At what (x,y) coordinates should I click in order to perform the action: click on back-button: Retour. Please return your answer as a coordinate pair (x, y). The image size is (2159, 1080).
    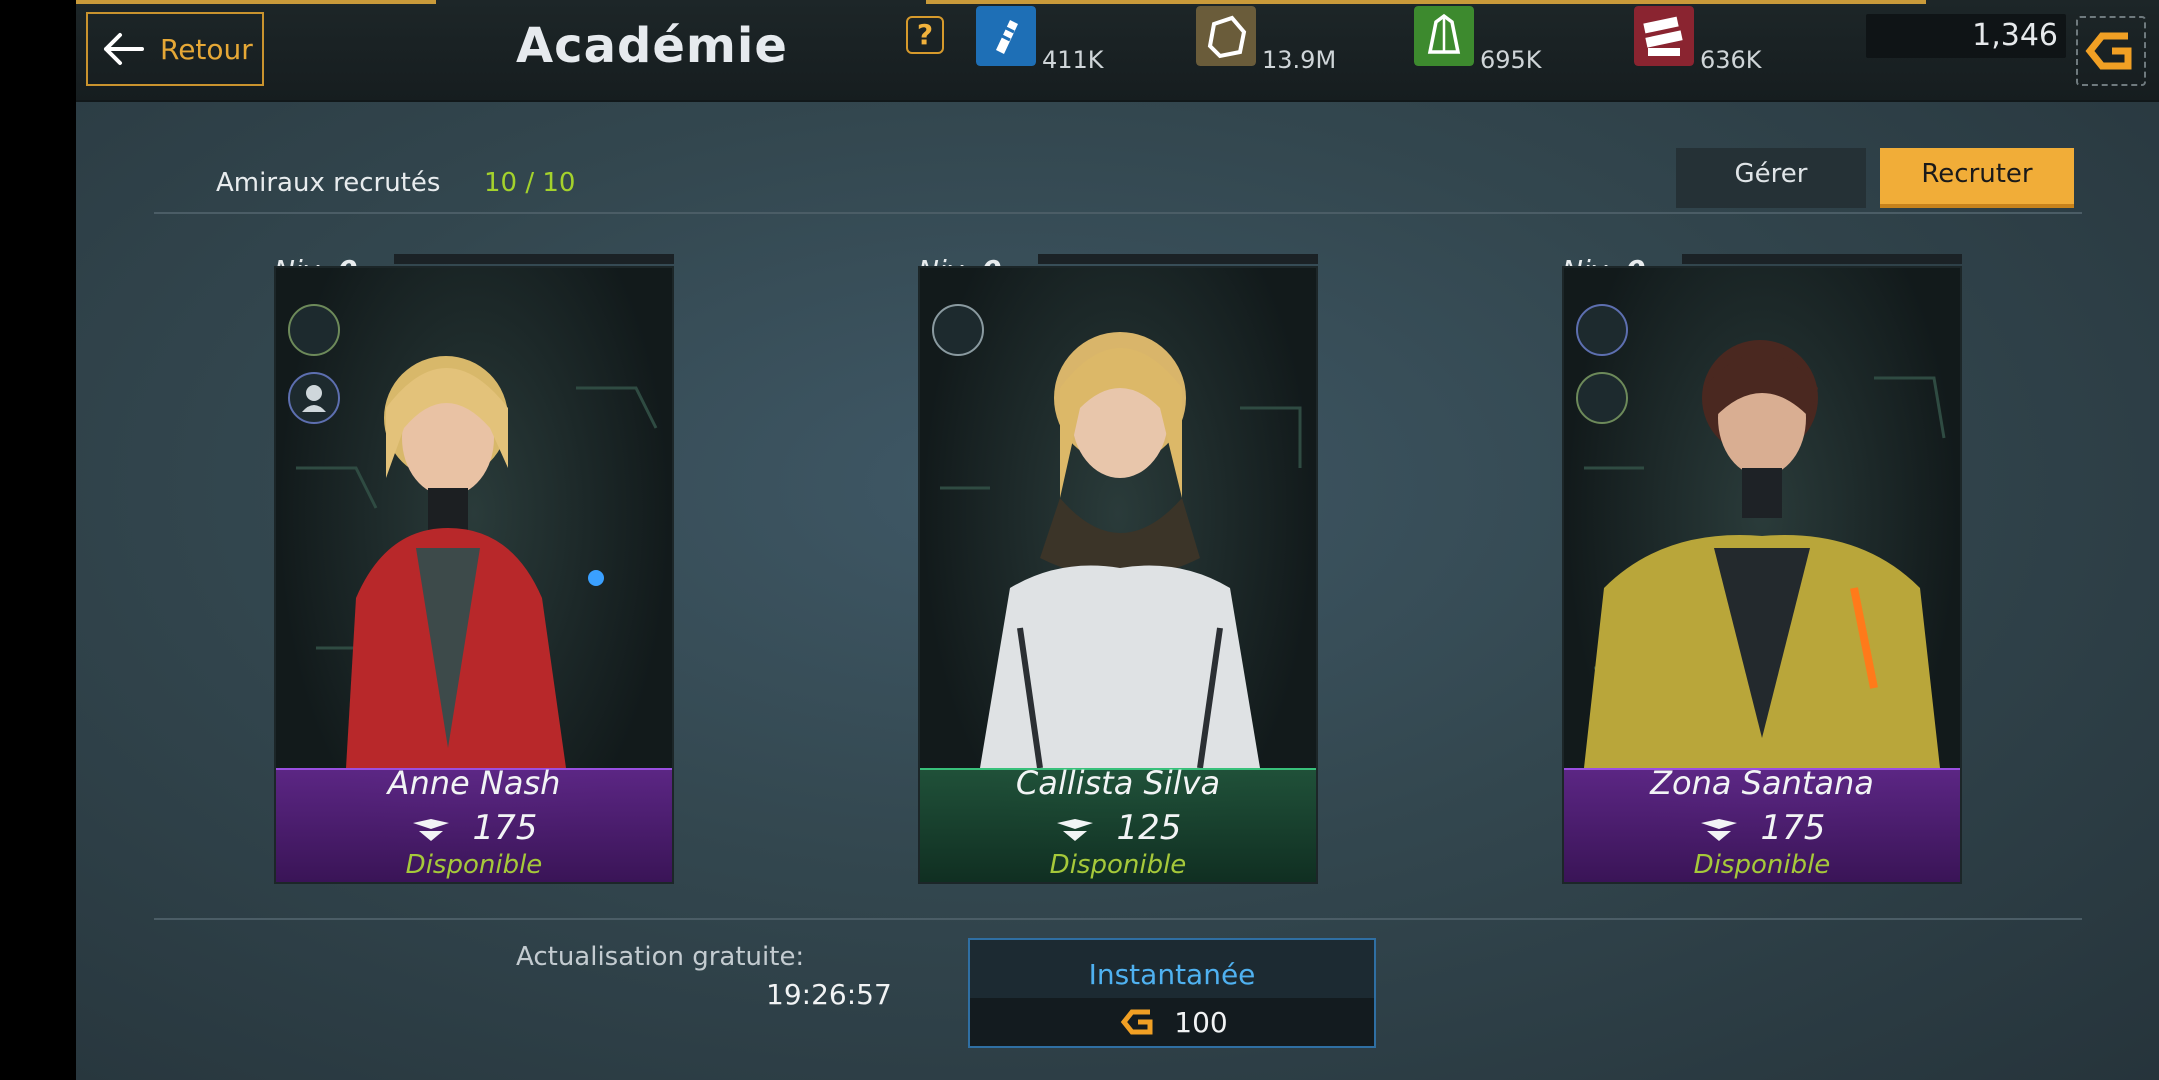
    Looking at the image, I should click on (175, 49).